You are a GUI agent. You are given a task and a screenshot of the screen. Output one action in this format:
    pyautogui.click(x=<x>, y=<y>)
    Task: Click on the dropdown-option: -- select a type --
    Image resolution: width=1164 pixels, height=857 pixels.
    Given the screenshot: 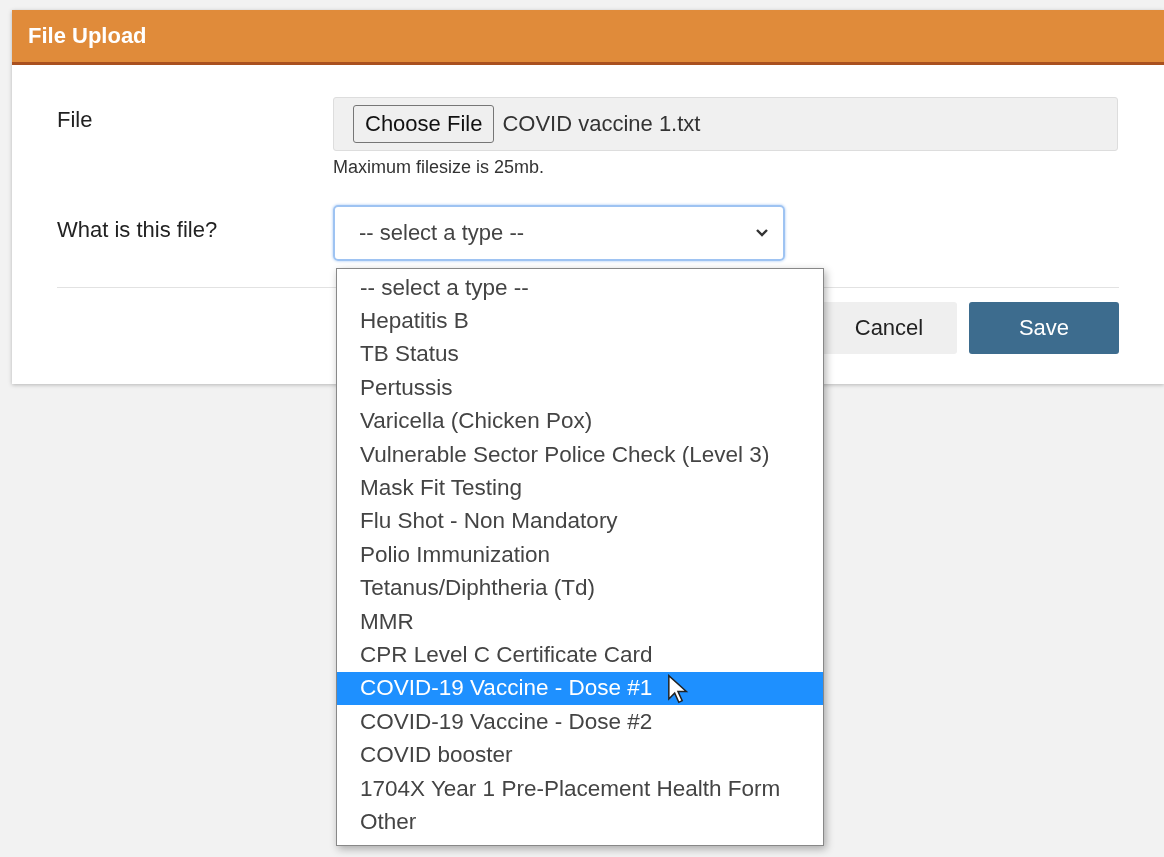 What is the action you would take?
    pyautogui.click(x=580, y=288)
    